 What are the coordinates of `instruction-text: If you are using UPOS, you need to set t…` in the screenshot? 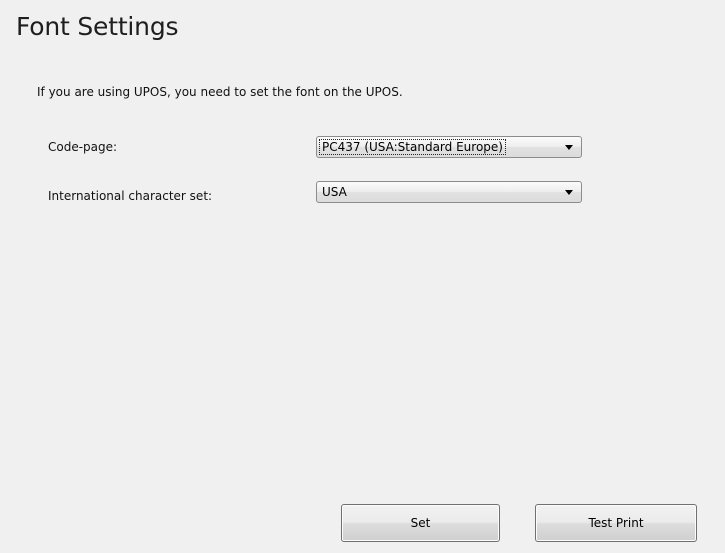 It's located at (220, 92).